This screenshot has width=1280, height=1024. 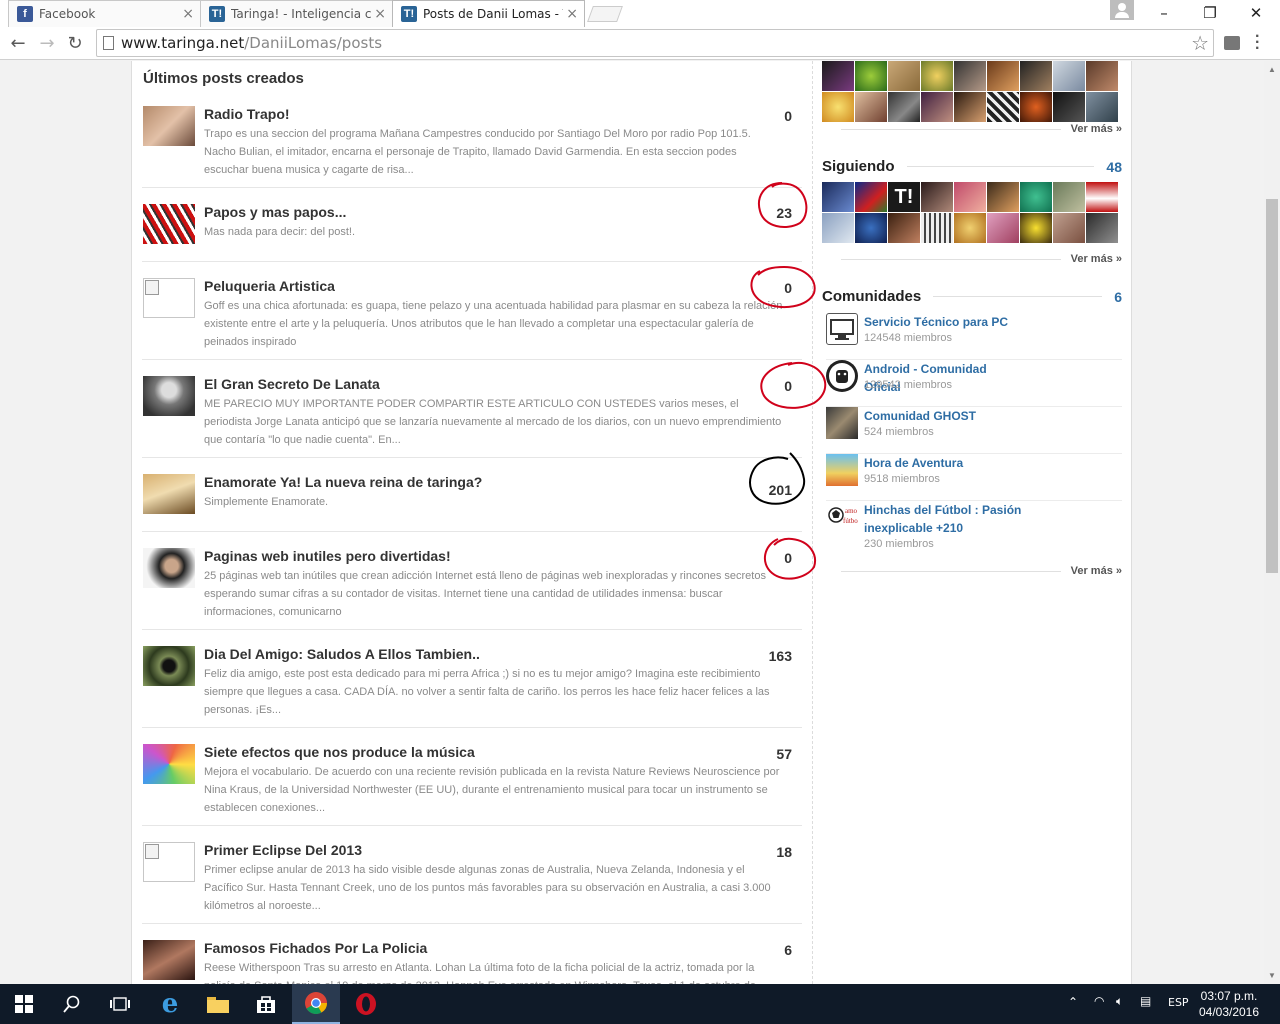 I want to click on reload-icon: ↻, so click(x=75, y=43).